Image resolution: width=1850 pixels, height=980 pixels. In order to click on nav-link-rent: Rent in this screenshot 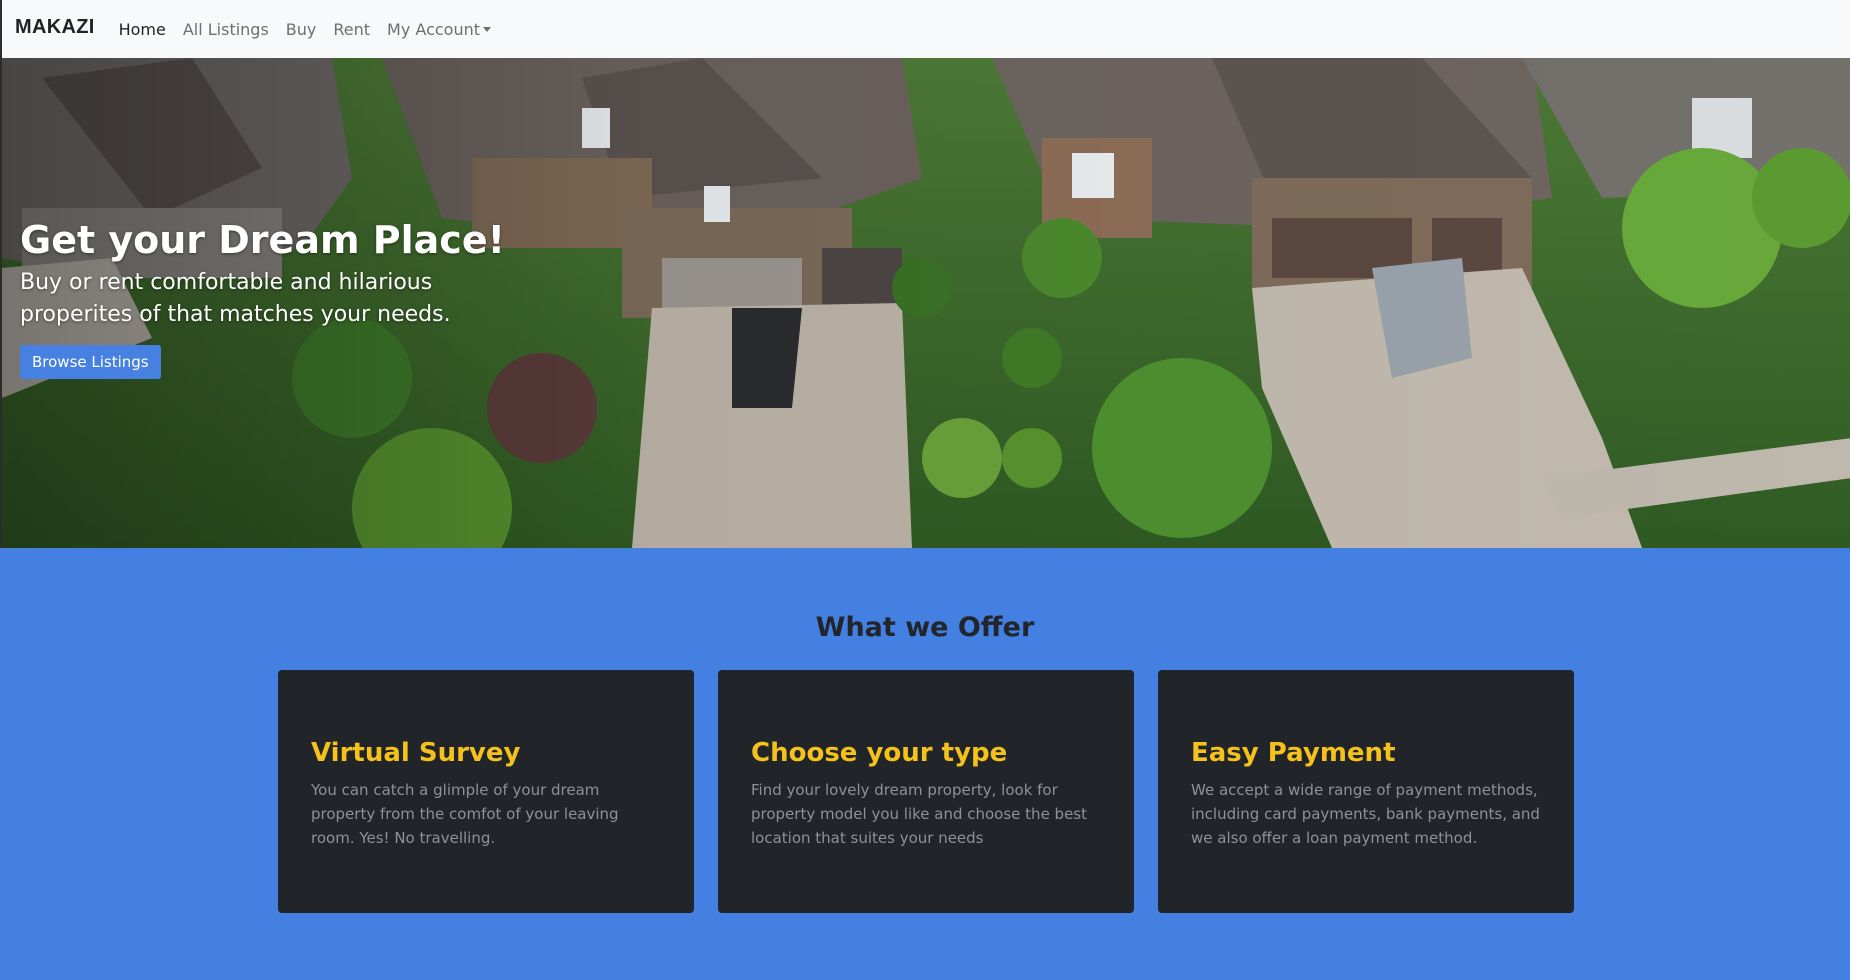, I will do `click(351, 29)`.